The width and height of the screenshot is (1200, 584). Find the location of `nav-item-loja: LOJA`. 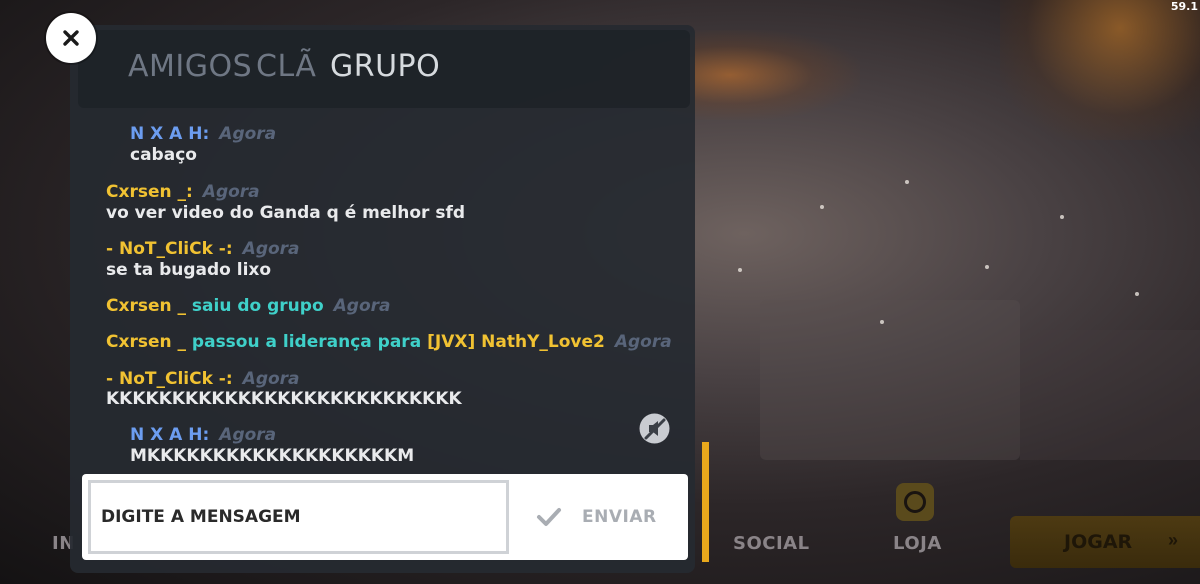

nav-item-loja: LOJA is located at coordinates (917, 543).